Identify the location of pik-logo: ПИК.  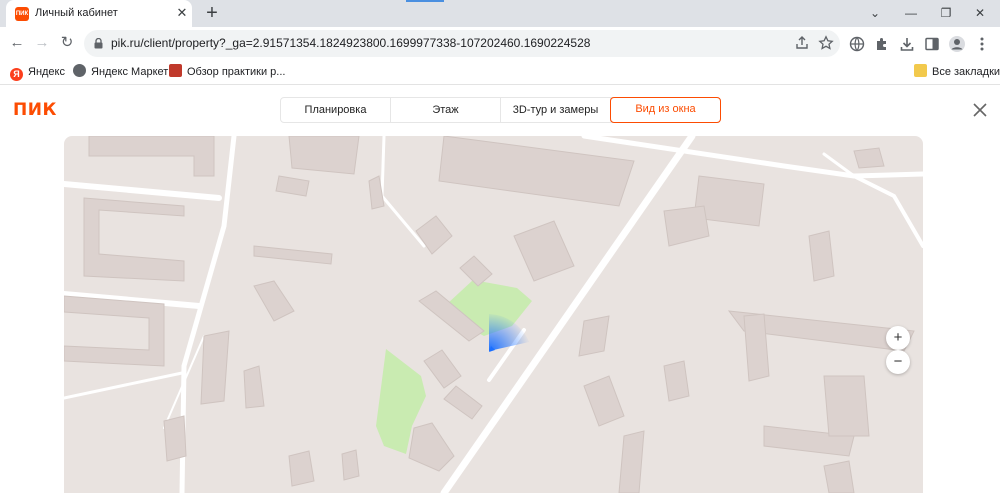
(35, 110).